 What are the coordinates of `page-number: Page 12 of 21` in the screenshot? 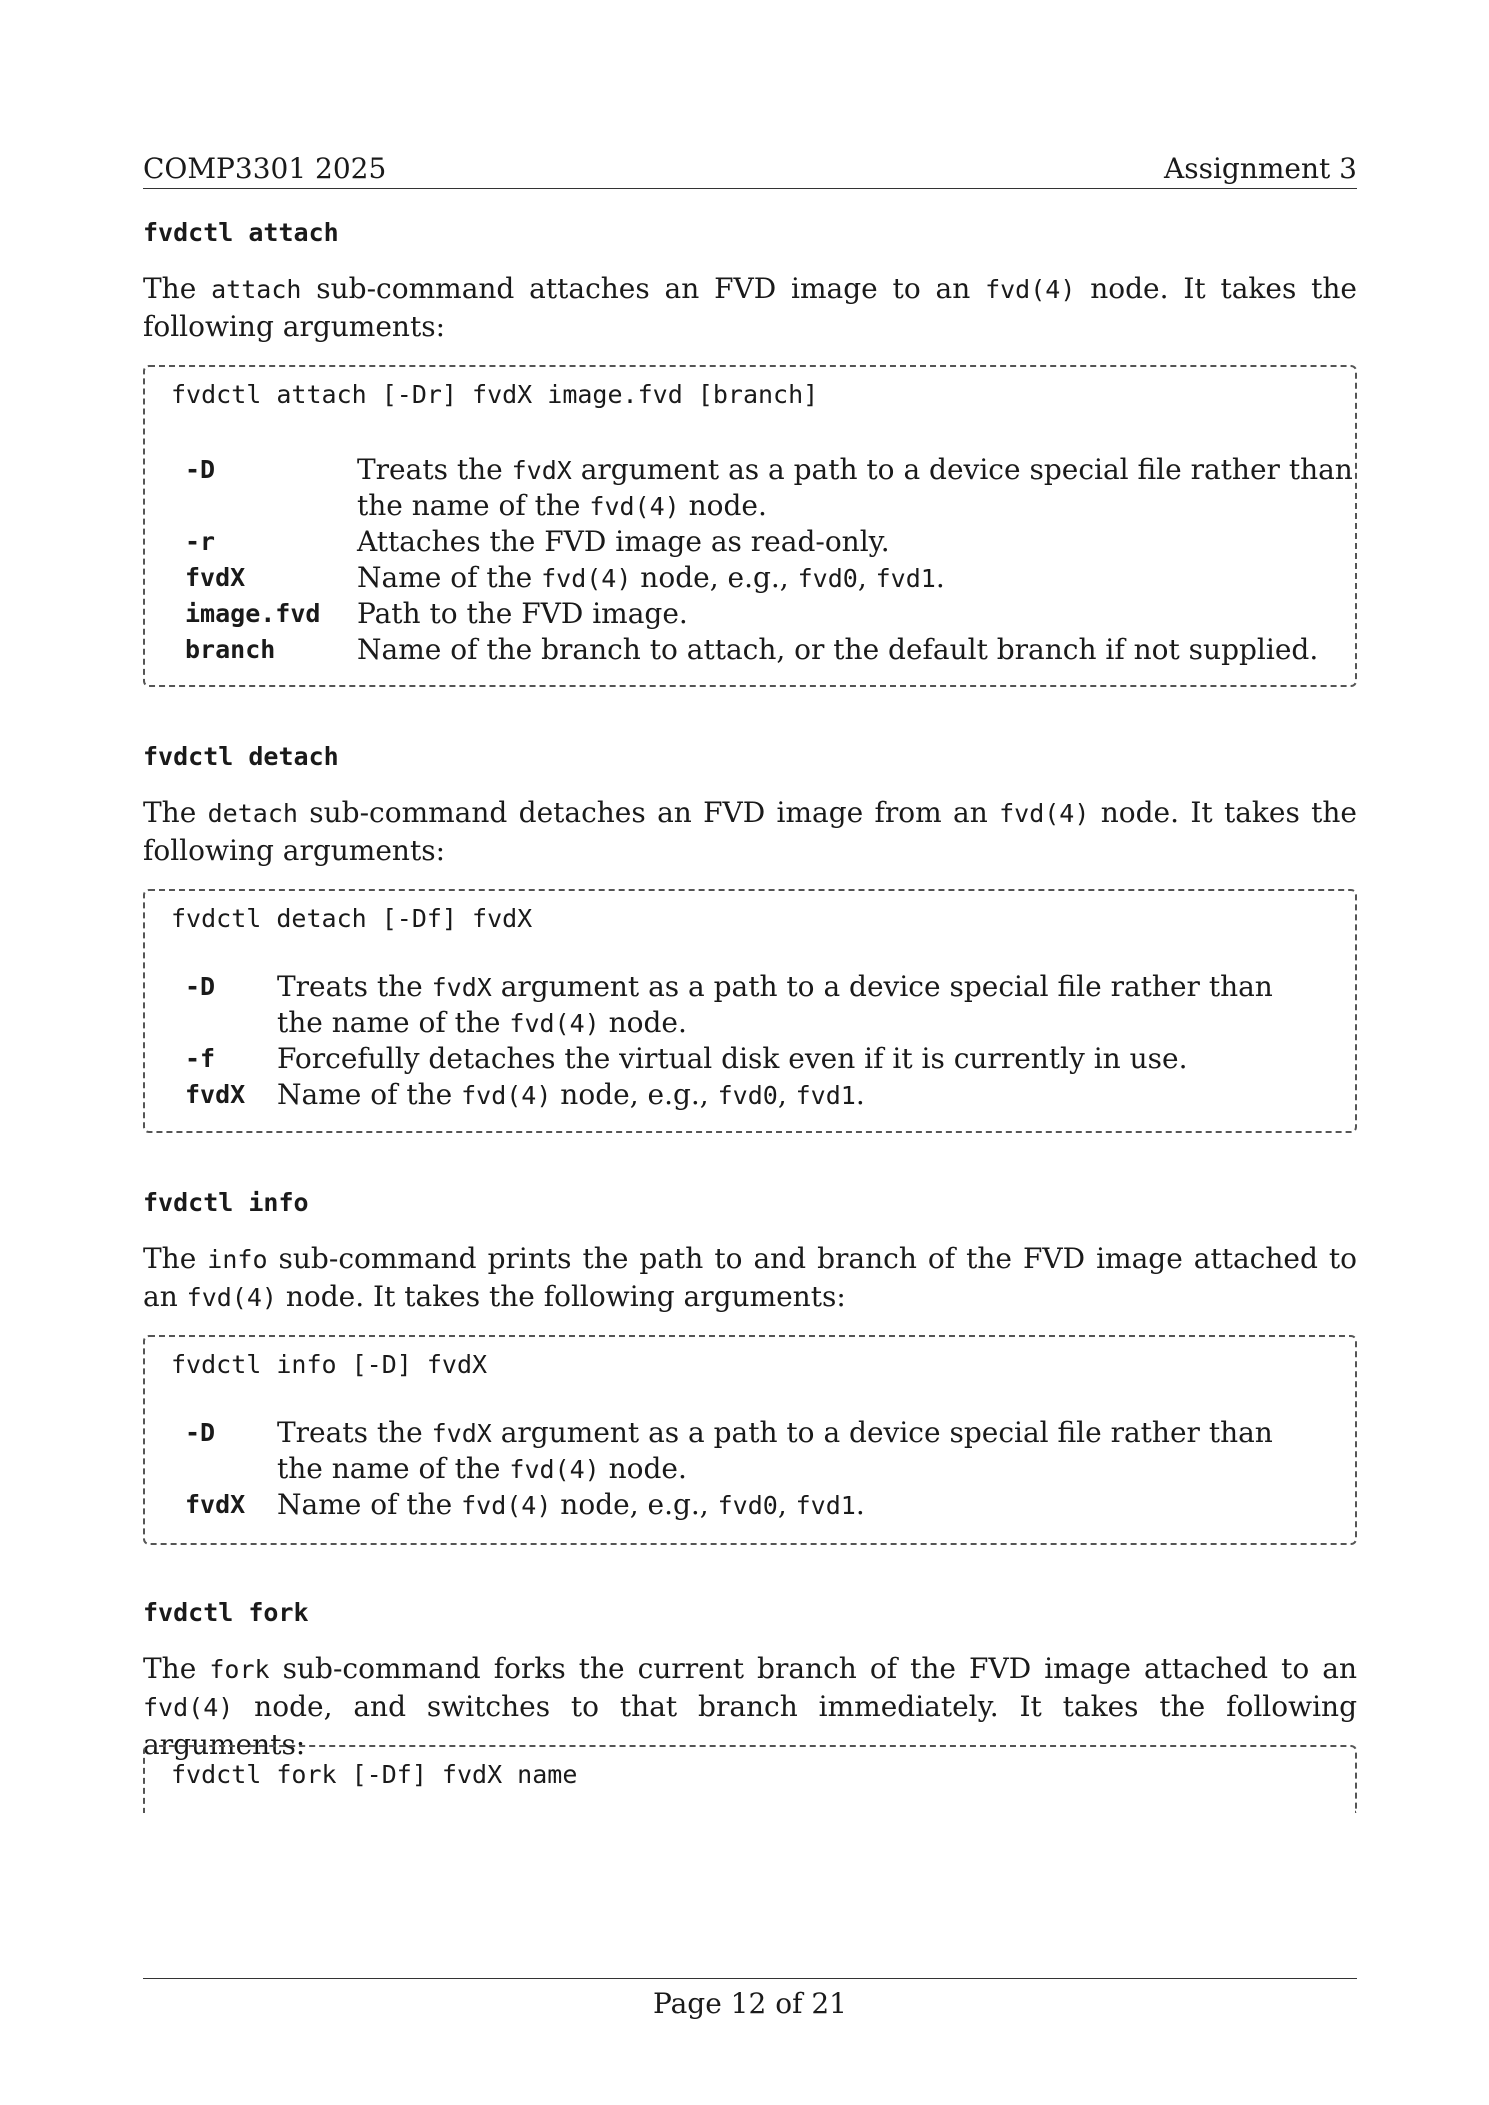 It's located at (750, 2003).